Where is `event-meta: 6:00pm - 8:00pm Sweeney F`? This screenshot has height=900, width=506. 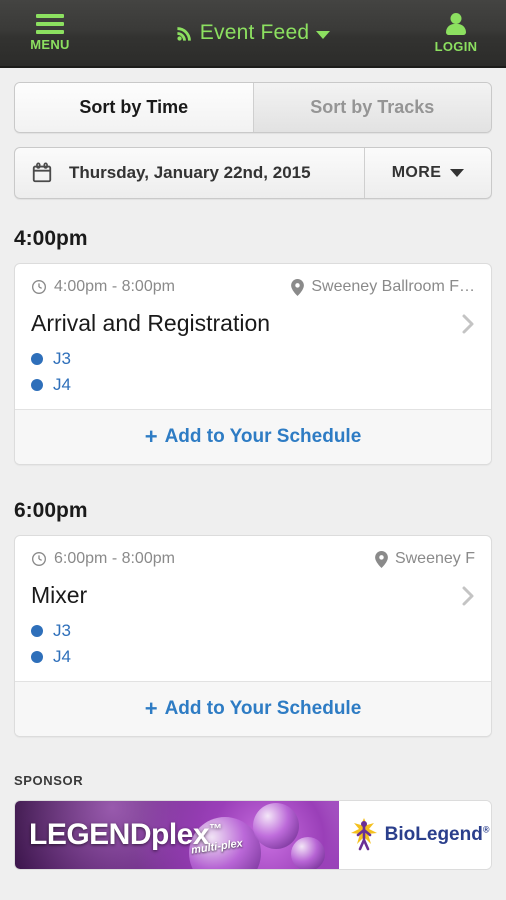 event-meta: 6:00pm - 8:00pm Sweeney F is located at coordinates (253, 559).